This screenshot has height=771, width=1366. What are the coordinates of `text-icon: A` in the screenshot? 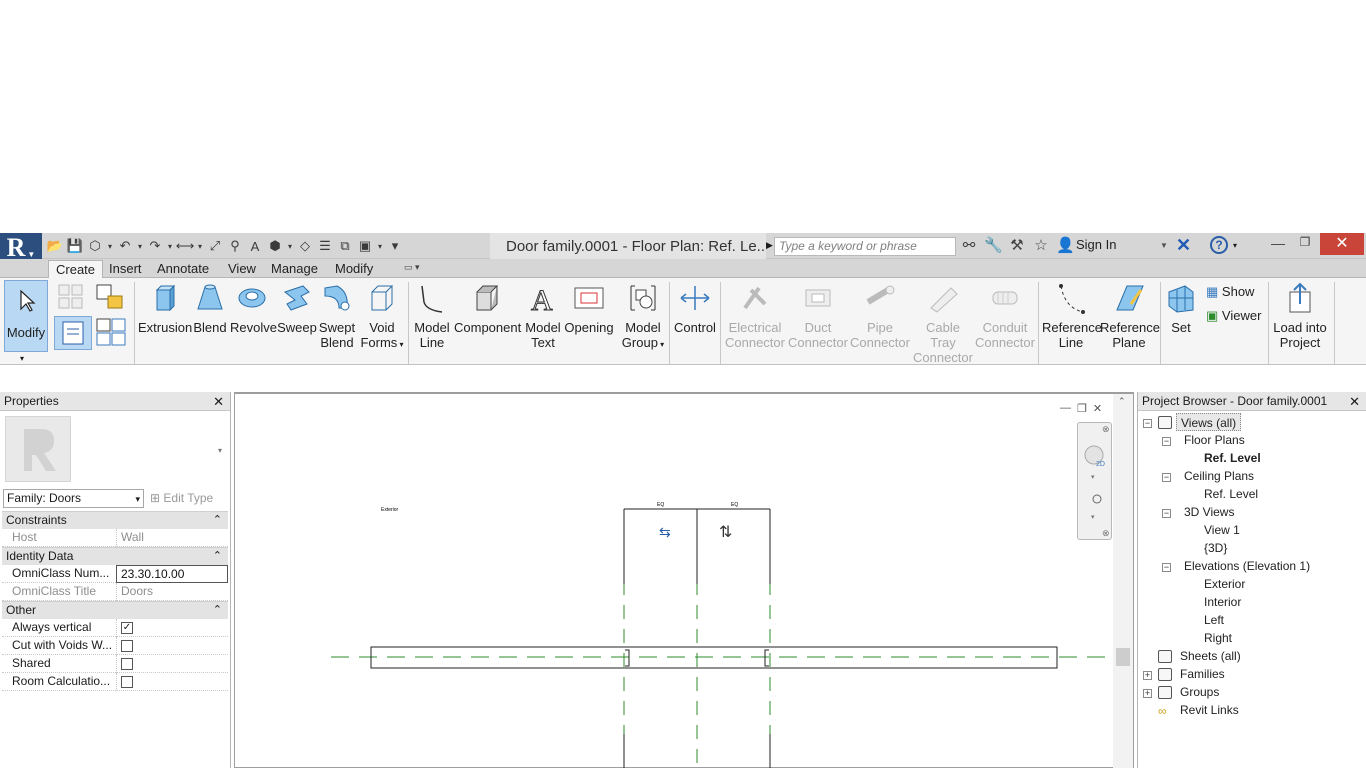 It's located at (255, 246).